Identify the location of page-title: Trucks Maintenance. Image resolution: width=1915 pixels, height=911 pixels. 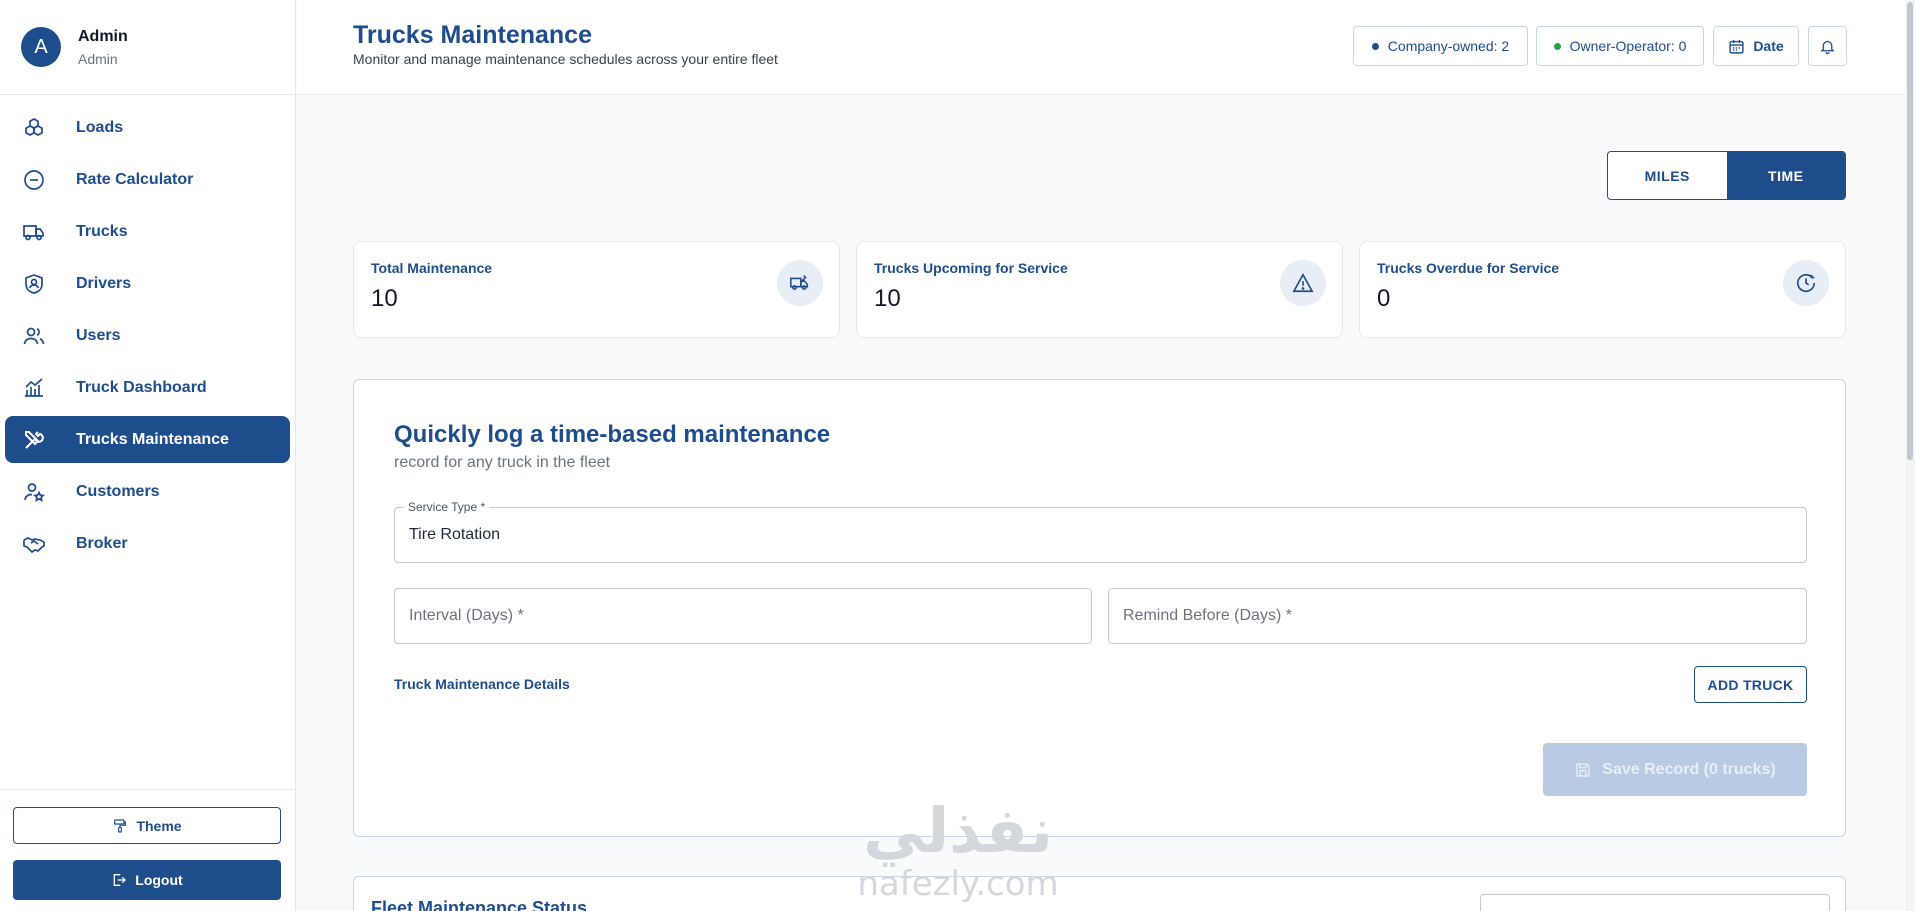
(472, 35).